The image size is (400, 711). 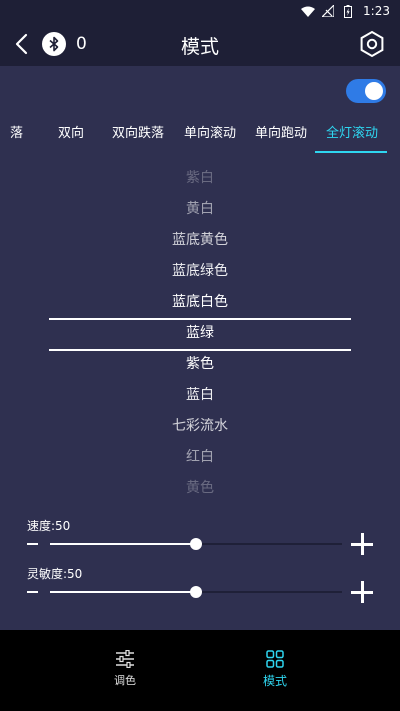 I want to click on bluetooth-icon, so click(x=54, y=44).